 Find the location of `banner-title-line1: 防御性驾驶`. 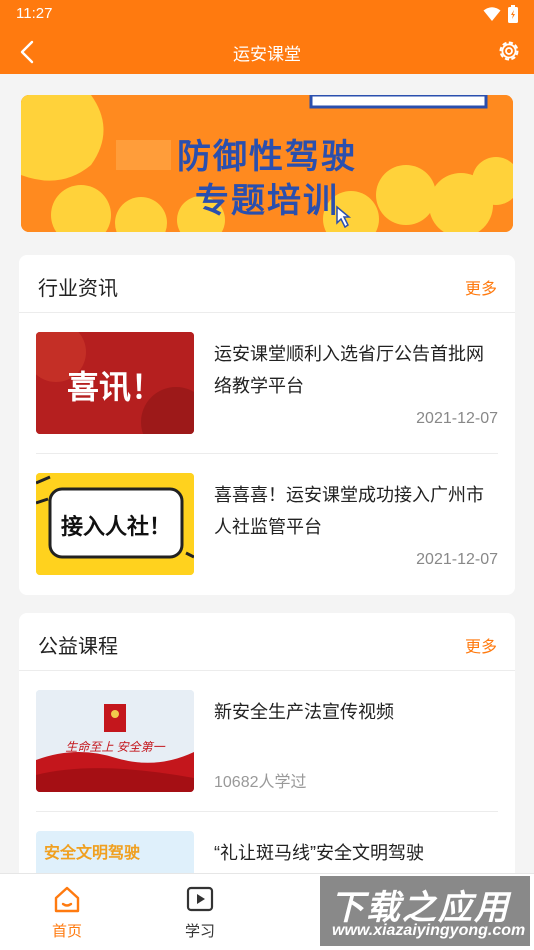

banner-title-line1: 防御性驾驶 is located at coordinates (267, 157).